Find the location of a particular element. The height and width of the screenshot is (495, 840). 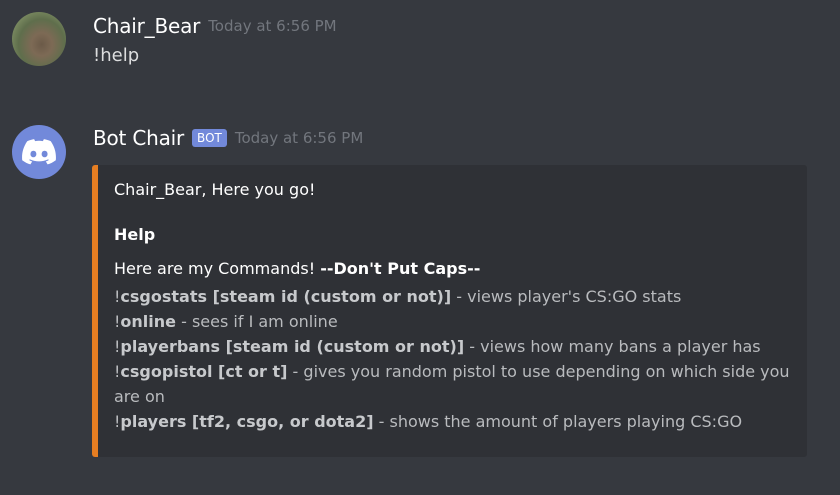

username: Chair_Bear is located at coordinates (146, 26).